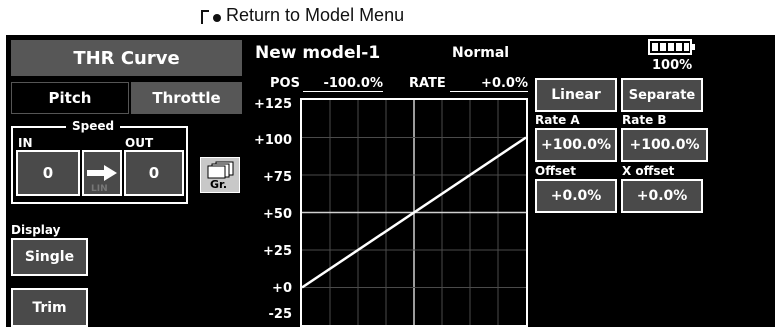  Describe the element at coordinates (139, 143) in the screenshot. I see `speed-out-label: OUT` at that location.